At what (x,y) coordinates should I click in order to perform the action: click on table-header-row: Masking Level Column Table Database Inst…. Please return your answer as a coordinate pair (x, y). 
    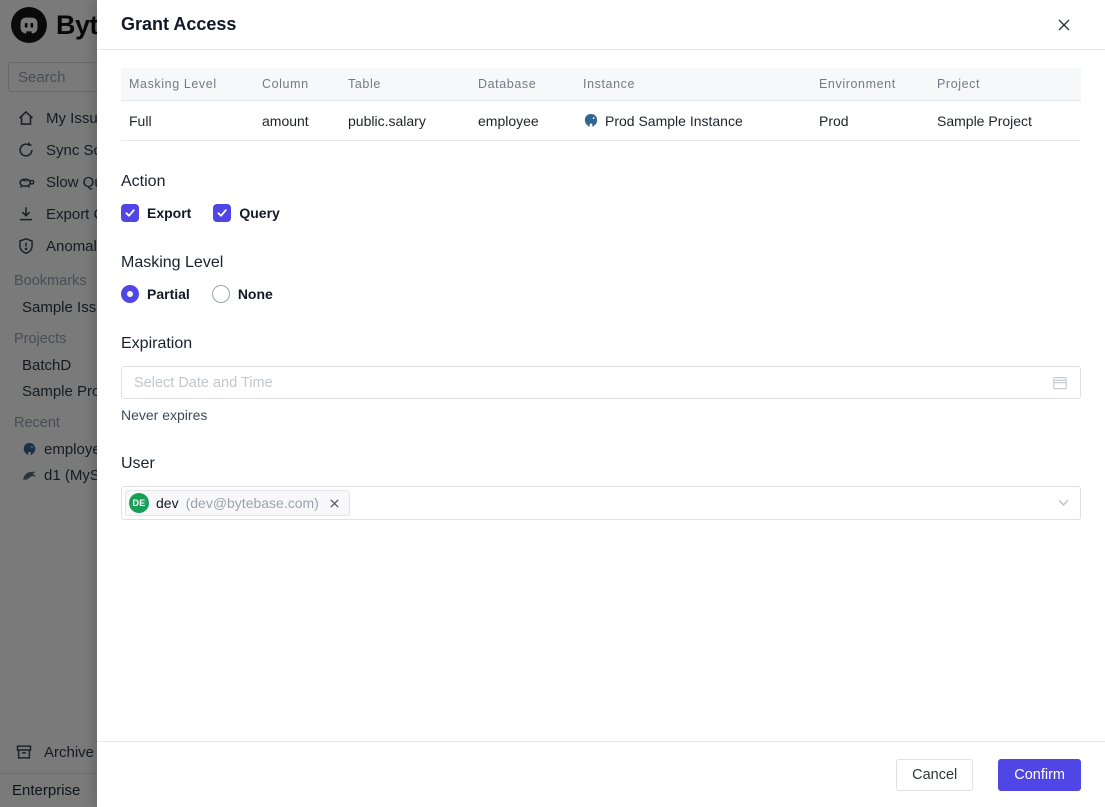
    Looking at the image, I should click on (601, 84).